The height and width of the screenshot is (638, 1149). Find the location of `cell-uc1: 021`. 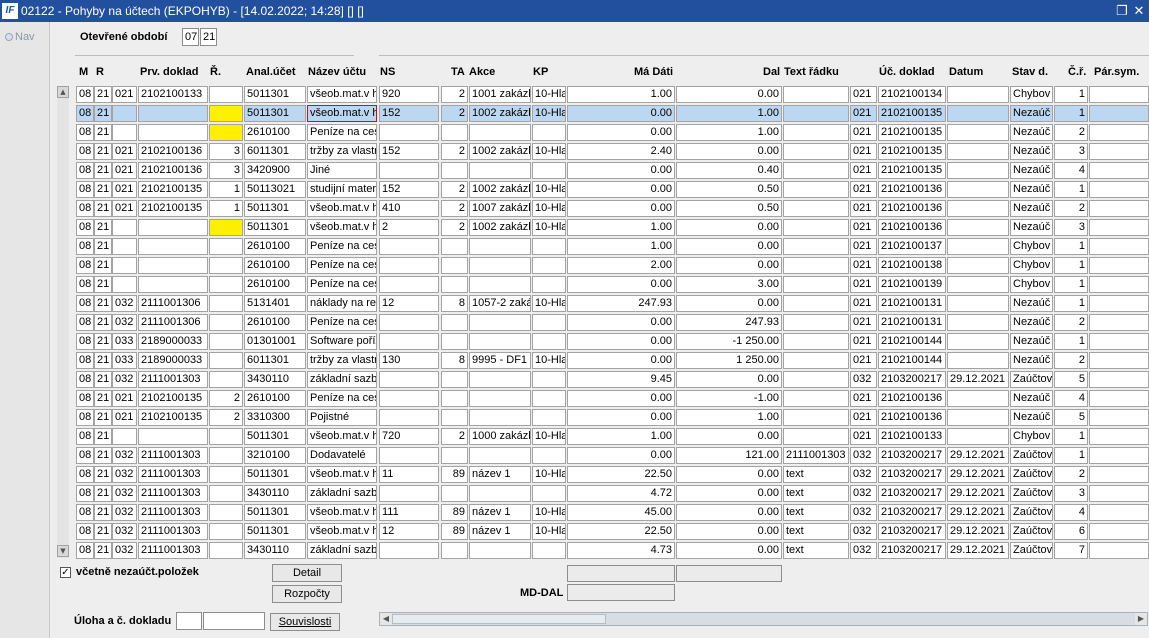

cell-uc1: 021 is located at coordinates (863, 170).